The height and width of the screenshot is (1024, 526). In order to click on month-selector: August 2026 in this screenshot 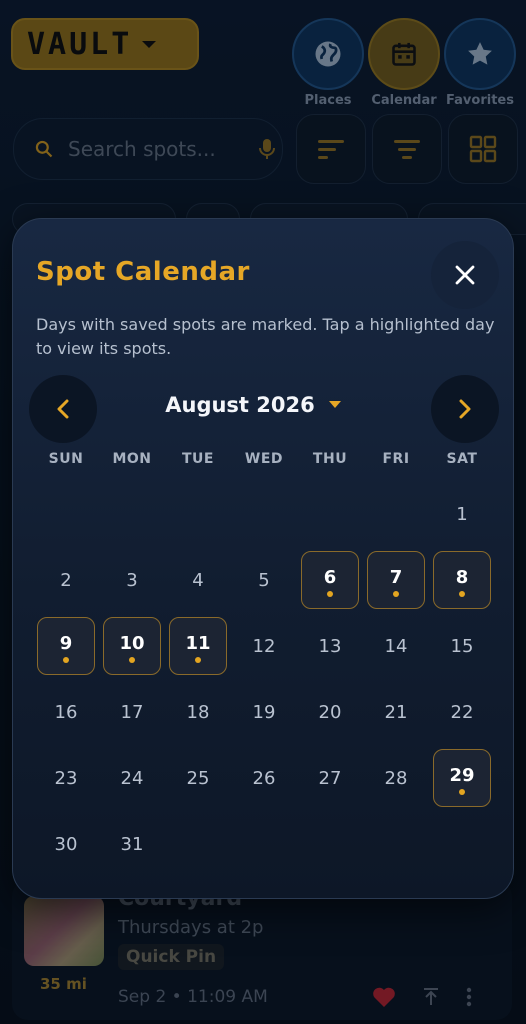, I will do `click(253, 405)`.